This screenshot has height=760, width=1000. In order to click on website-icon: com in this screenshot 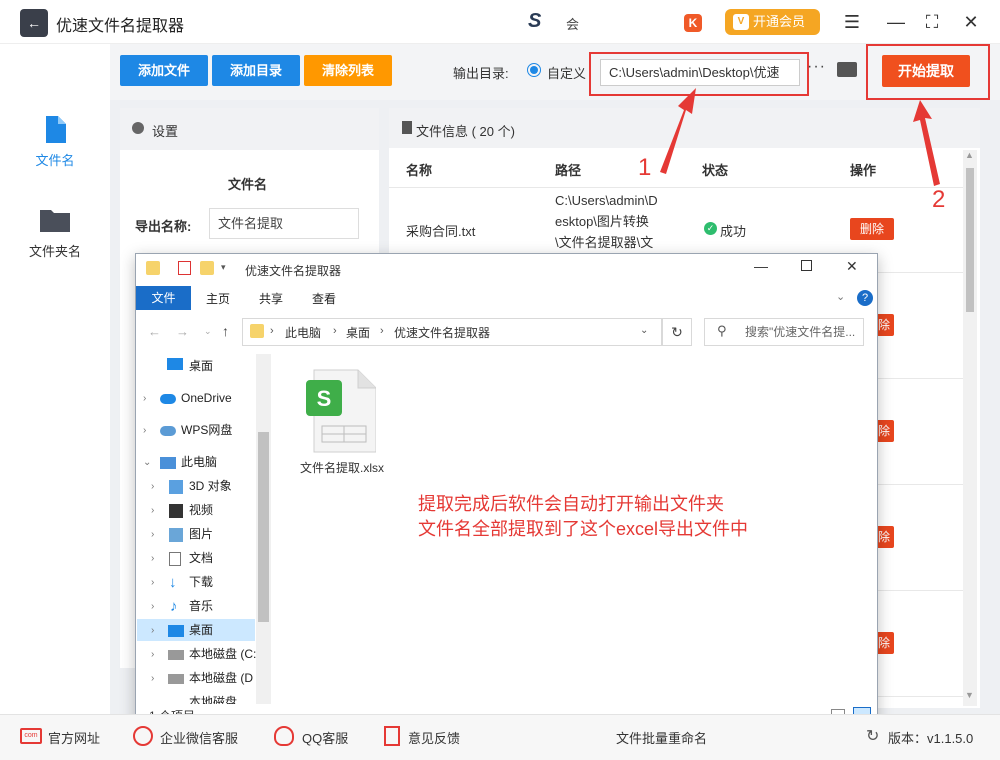, I will do `click(31, 736)`.